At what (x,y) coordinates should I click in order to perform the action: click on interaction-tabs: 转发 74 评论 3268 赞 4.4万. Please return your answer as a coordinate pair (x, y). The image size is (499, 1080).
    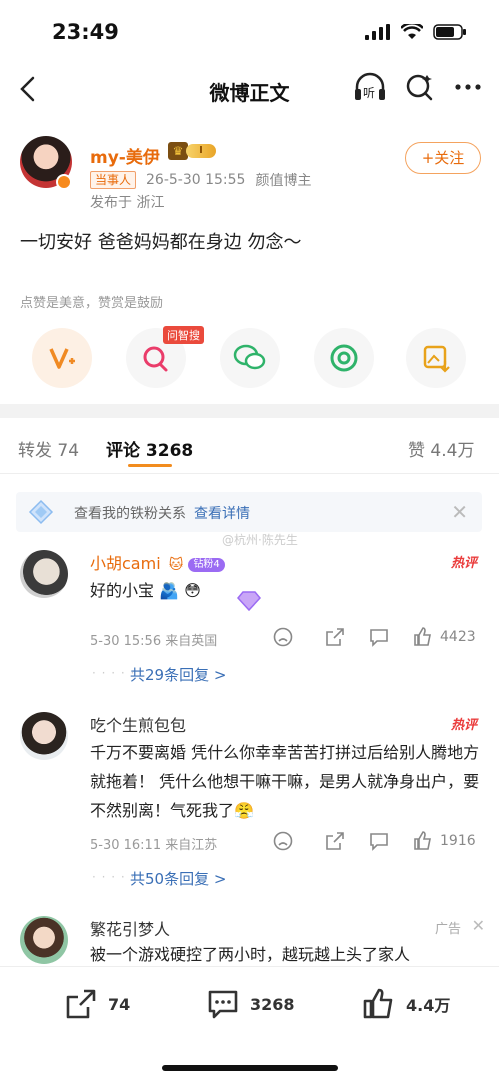
    Looking at the image, I should click on (249, 446).